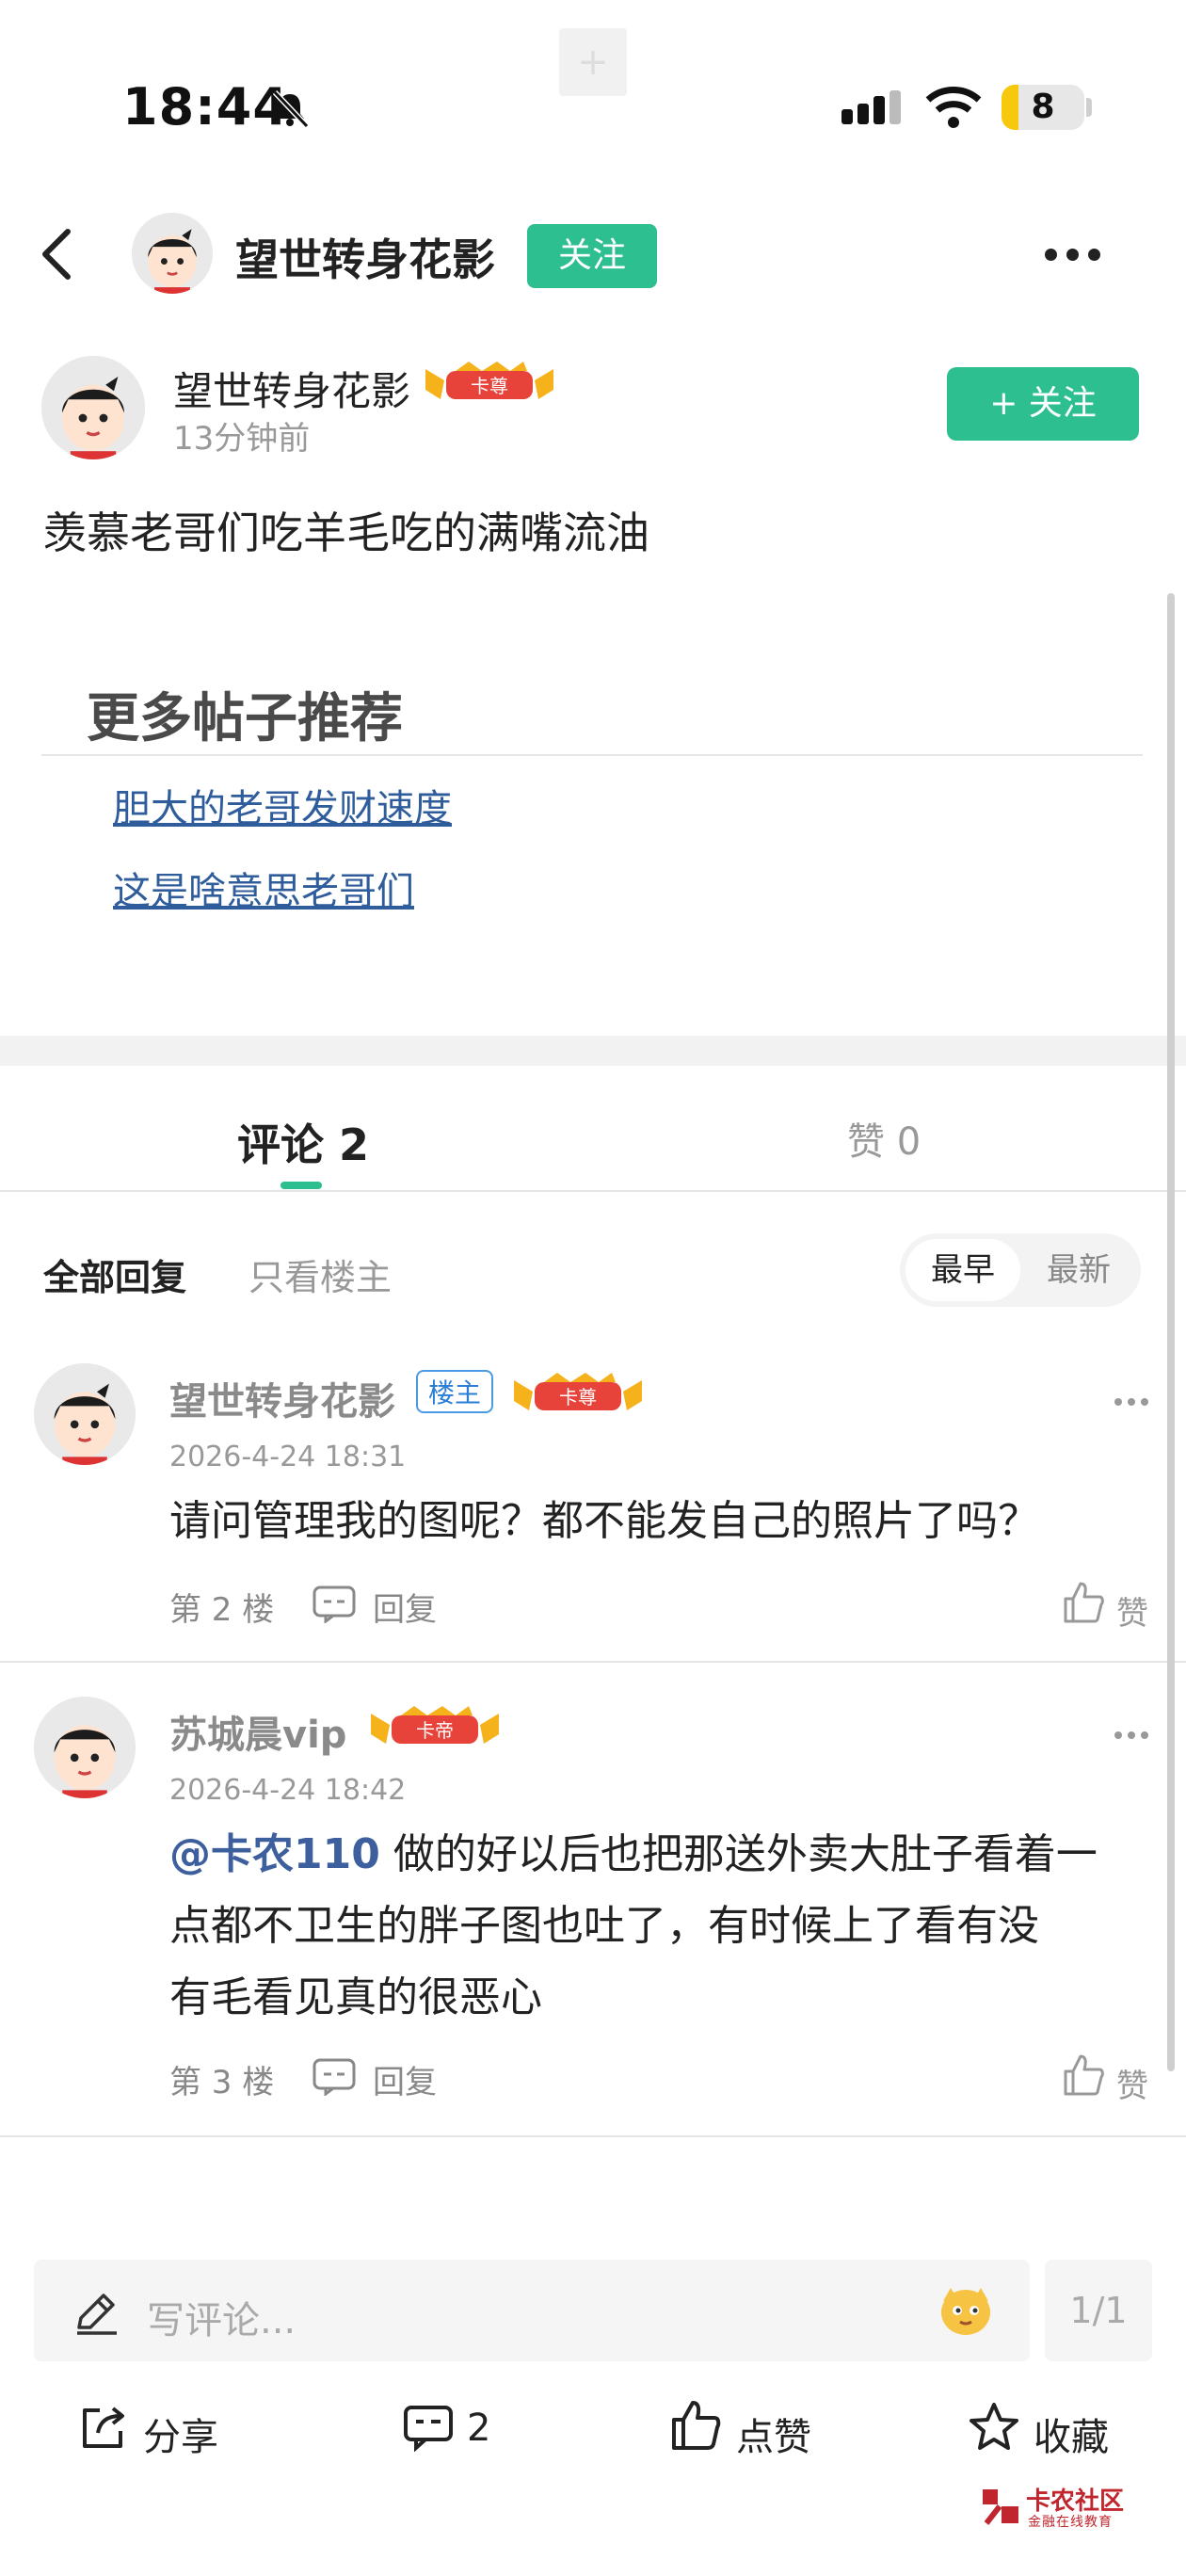  Describe the element at coordinates (773, 2434) in the screenshot. I see `like-button: 点赞` at that location.